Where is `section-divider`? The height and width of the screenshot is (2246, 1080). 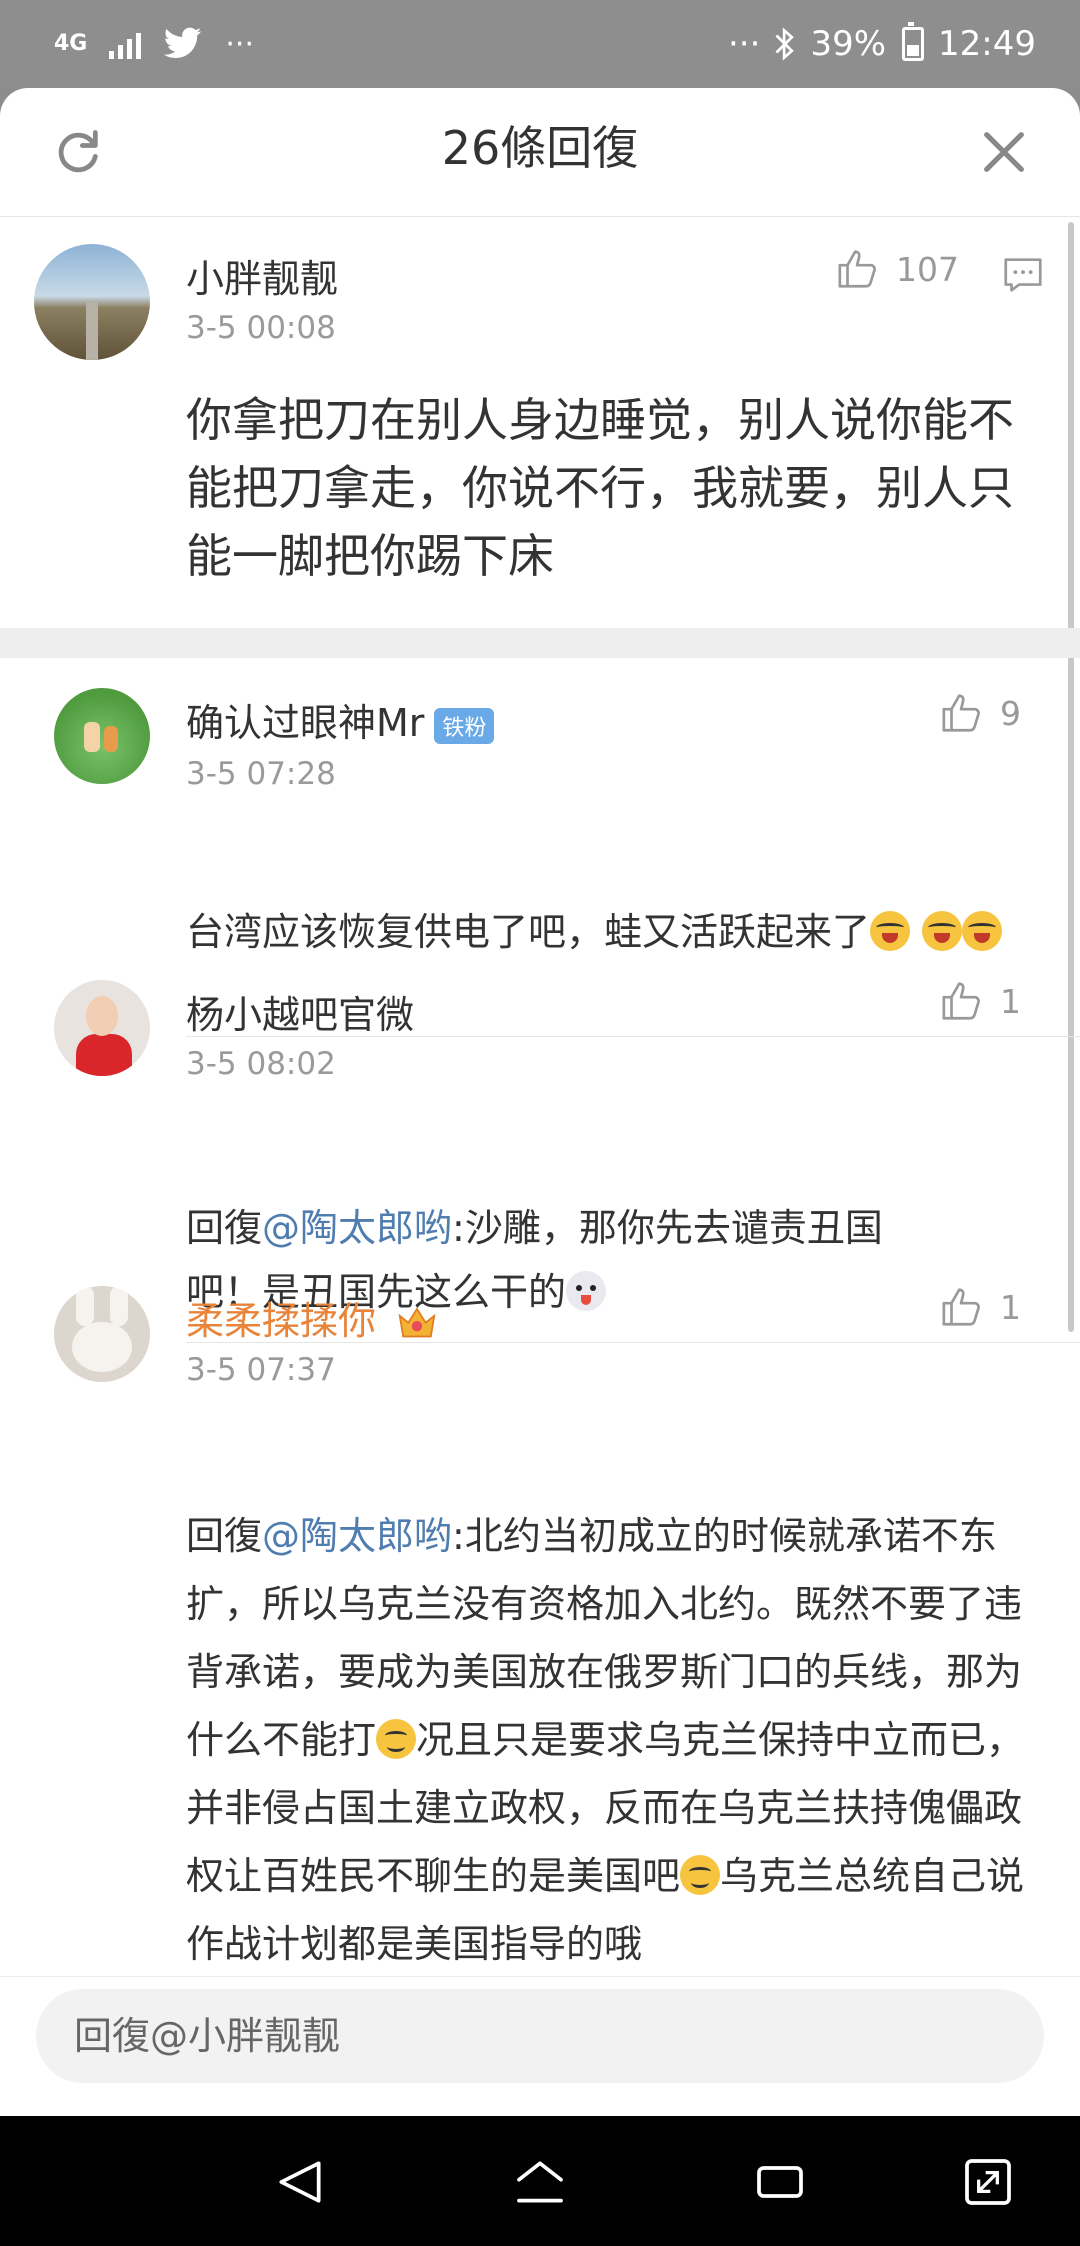 section-divider is located at coordinates (540, 643).